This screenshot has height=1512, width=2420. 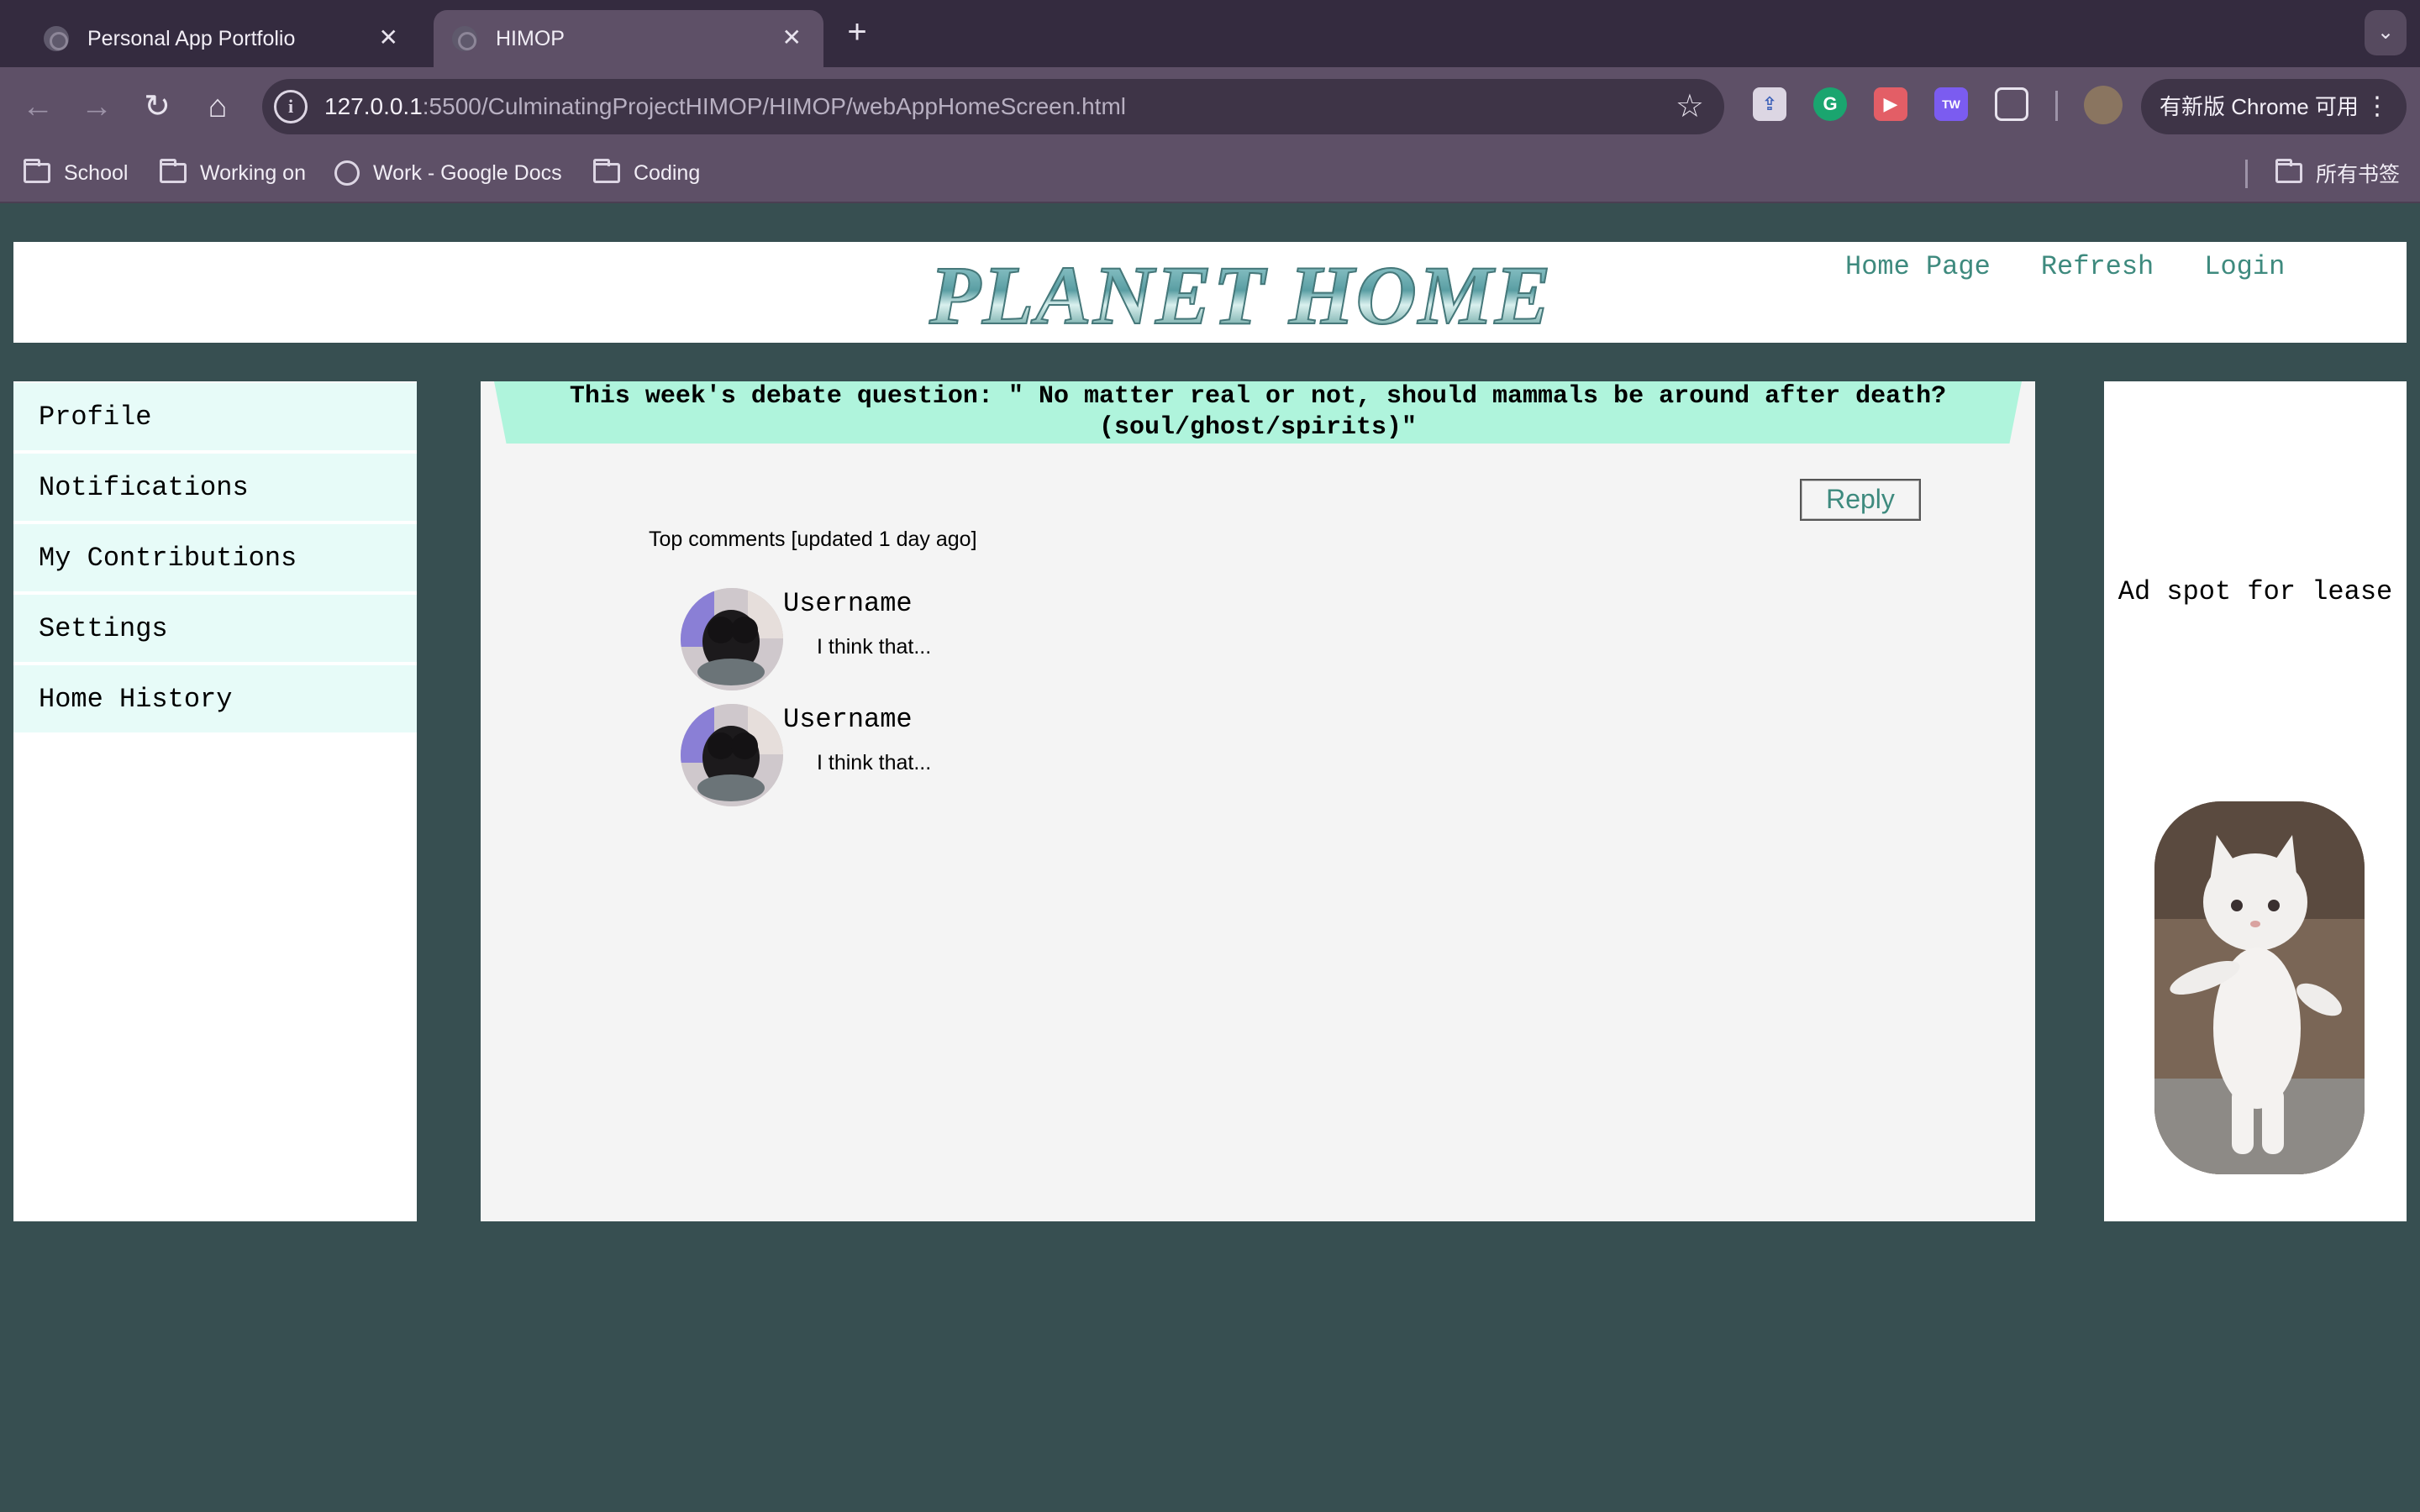 What do you see at coordinates (2056, 106) in the screenshot?
I see `toolbar-divider` at bounding box center [2056, 106].